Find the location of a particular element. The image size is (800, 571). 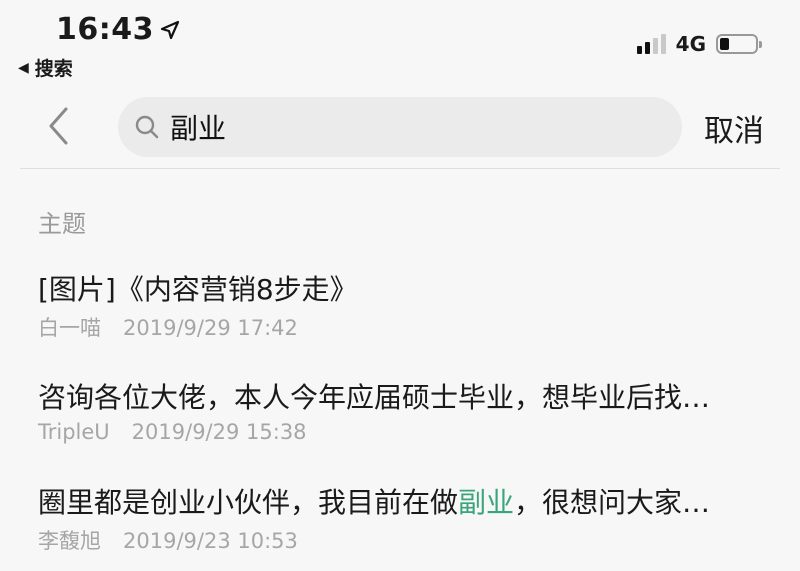

section-title: 主题 is located at coordinates (62, 224).